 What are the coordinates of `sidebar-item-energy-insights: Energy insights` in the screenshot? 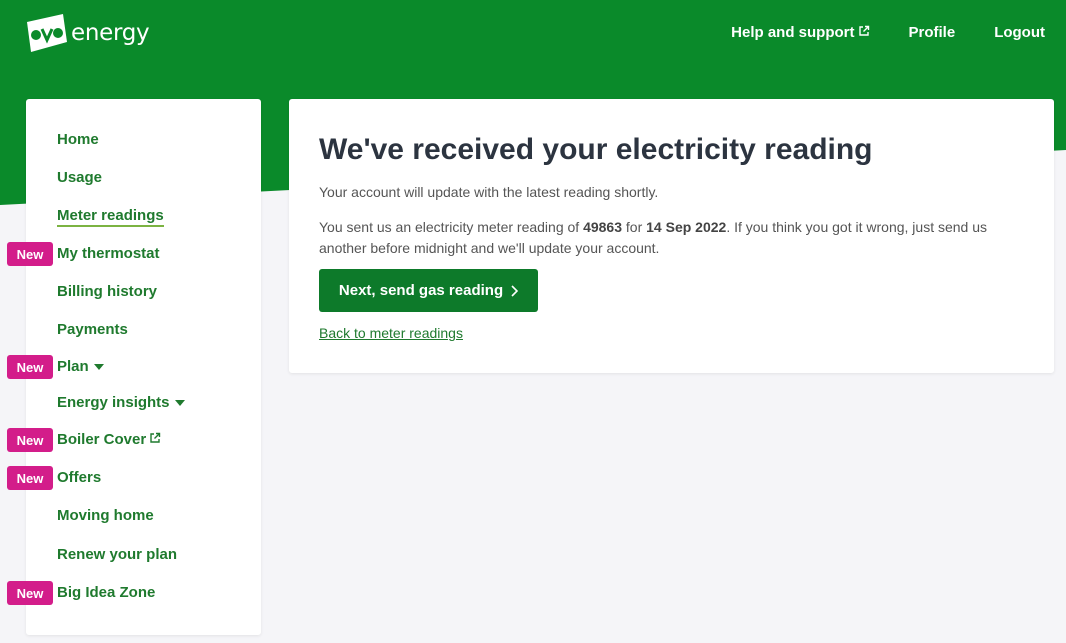 It's located at (121, 402).